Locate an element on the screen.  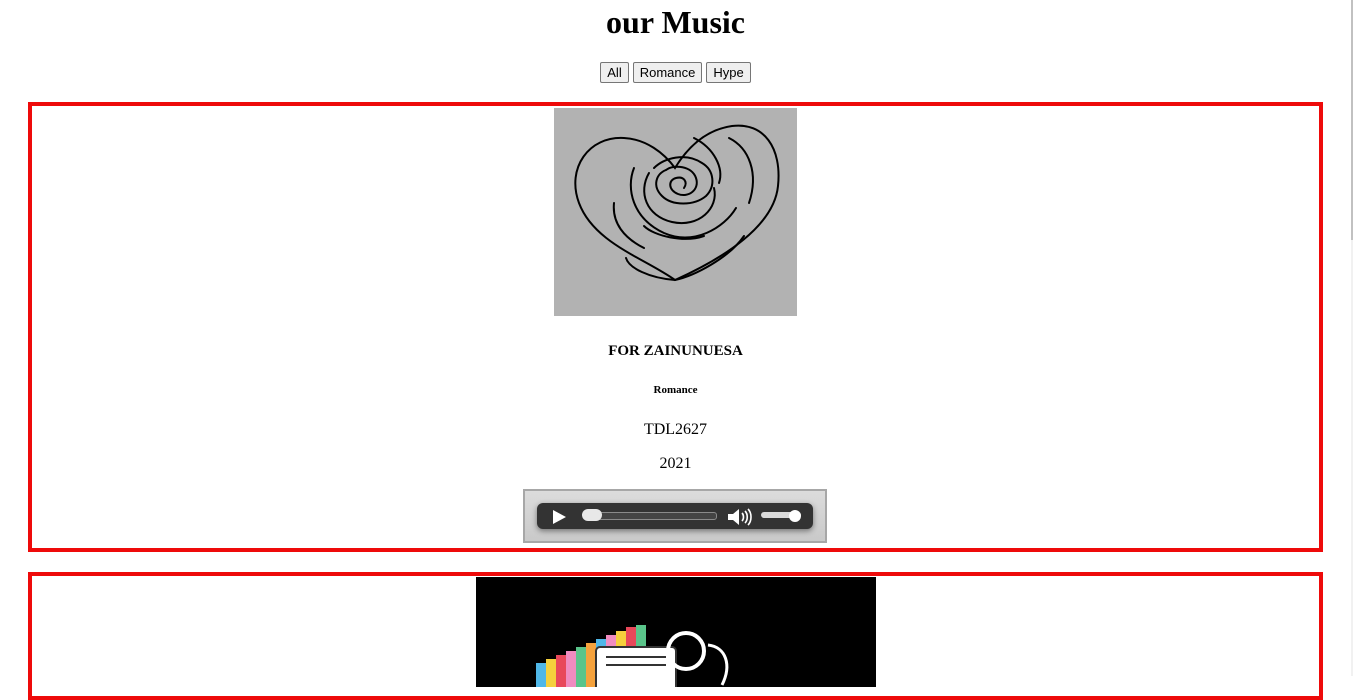
filter-all-button: All is located at coordinates (614, 72).